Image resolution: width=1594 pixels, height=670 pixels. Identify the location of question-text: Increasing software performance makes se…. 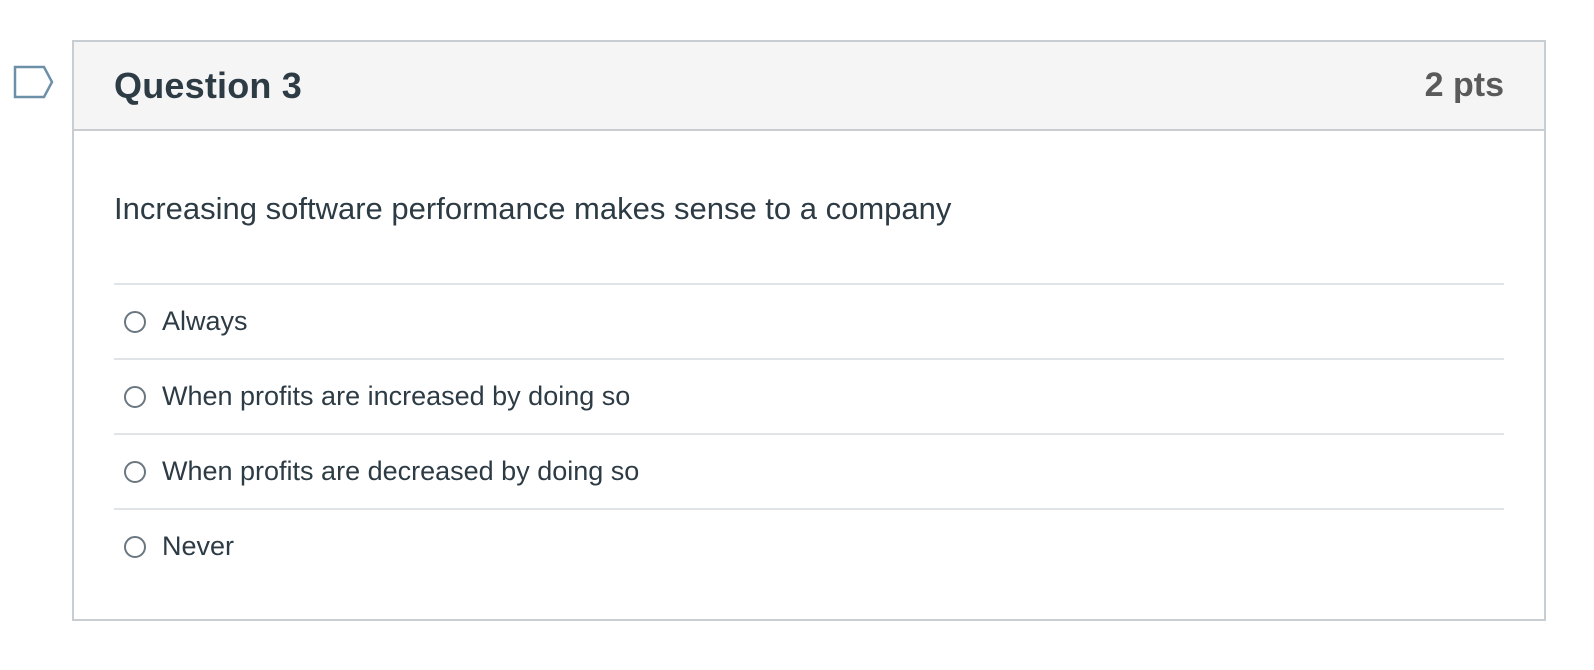
(533, 208).